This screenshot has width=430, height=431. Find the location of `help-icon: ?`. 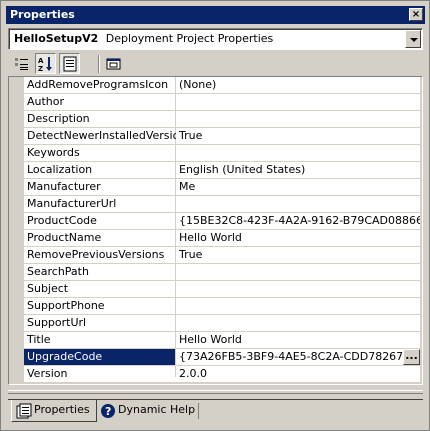

help-icon: ? is located at coordinates (108, 411).